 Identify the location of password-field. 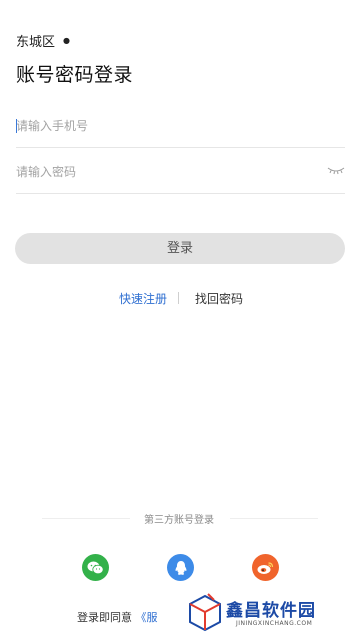
(180, 172).